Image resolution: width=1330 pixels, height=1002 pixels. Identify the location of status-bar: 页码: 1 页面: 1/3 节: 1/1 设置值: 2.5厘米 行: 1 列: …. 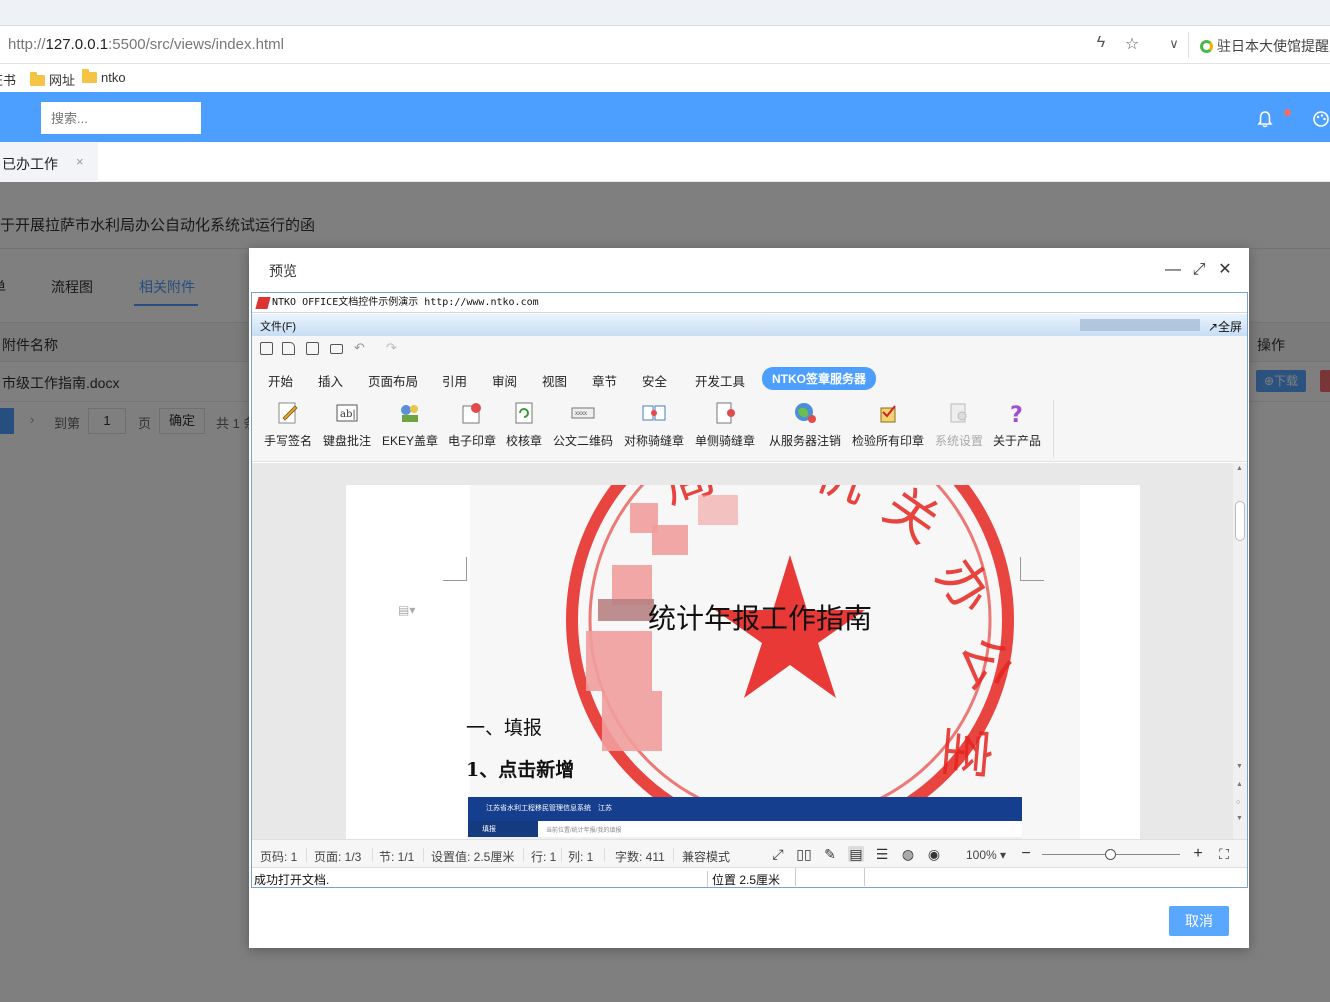
(749, 853).